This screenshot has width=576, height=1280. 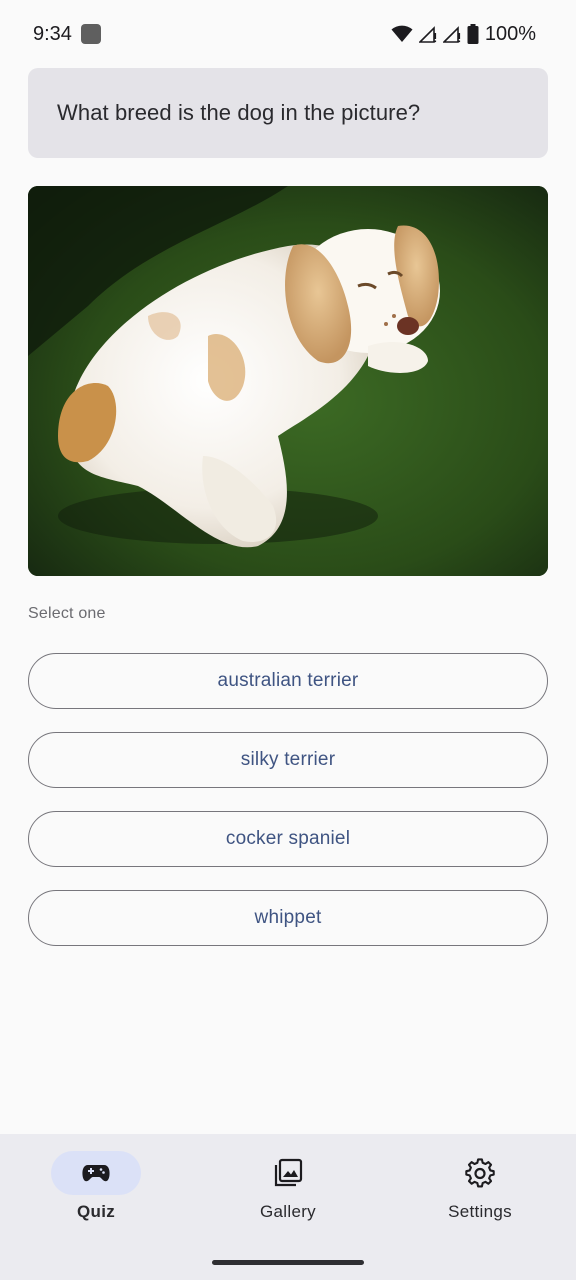 I want to click on nav-active-indicator, so click(x=96, y=1173).